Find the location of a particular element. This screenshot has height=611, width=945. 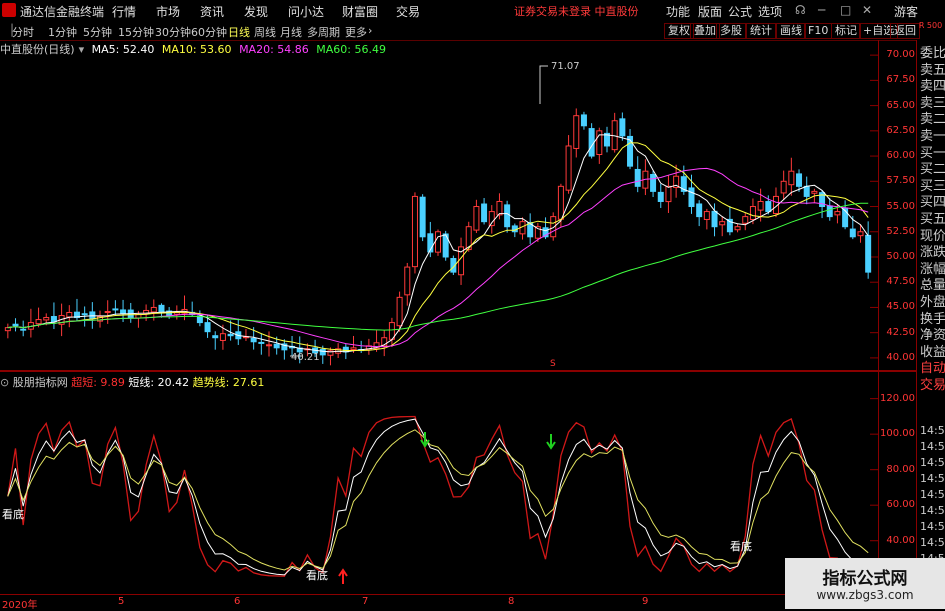

price-tick: 60.00 is located at coordinates (900, 156).